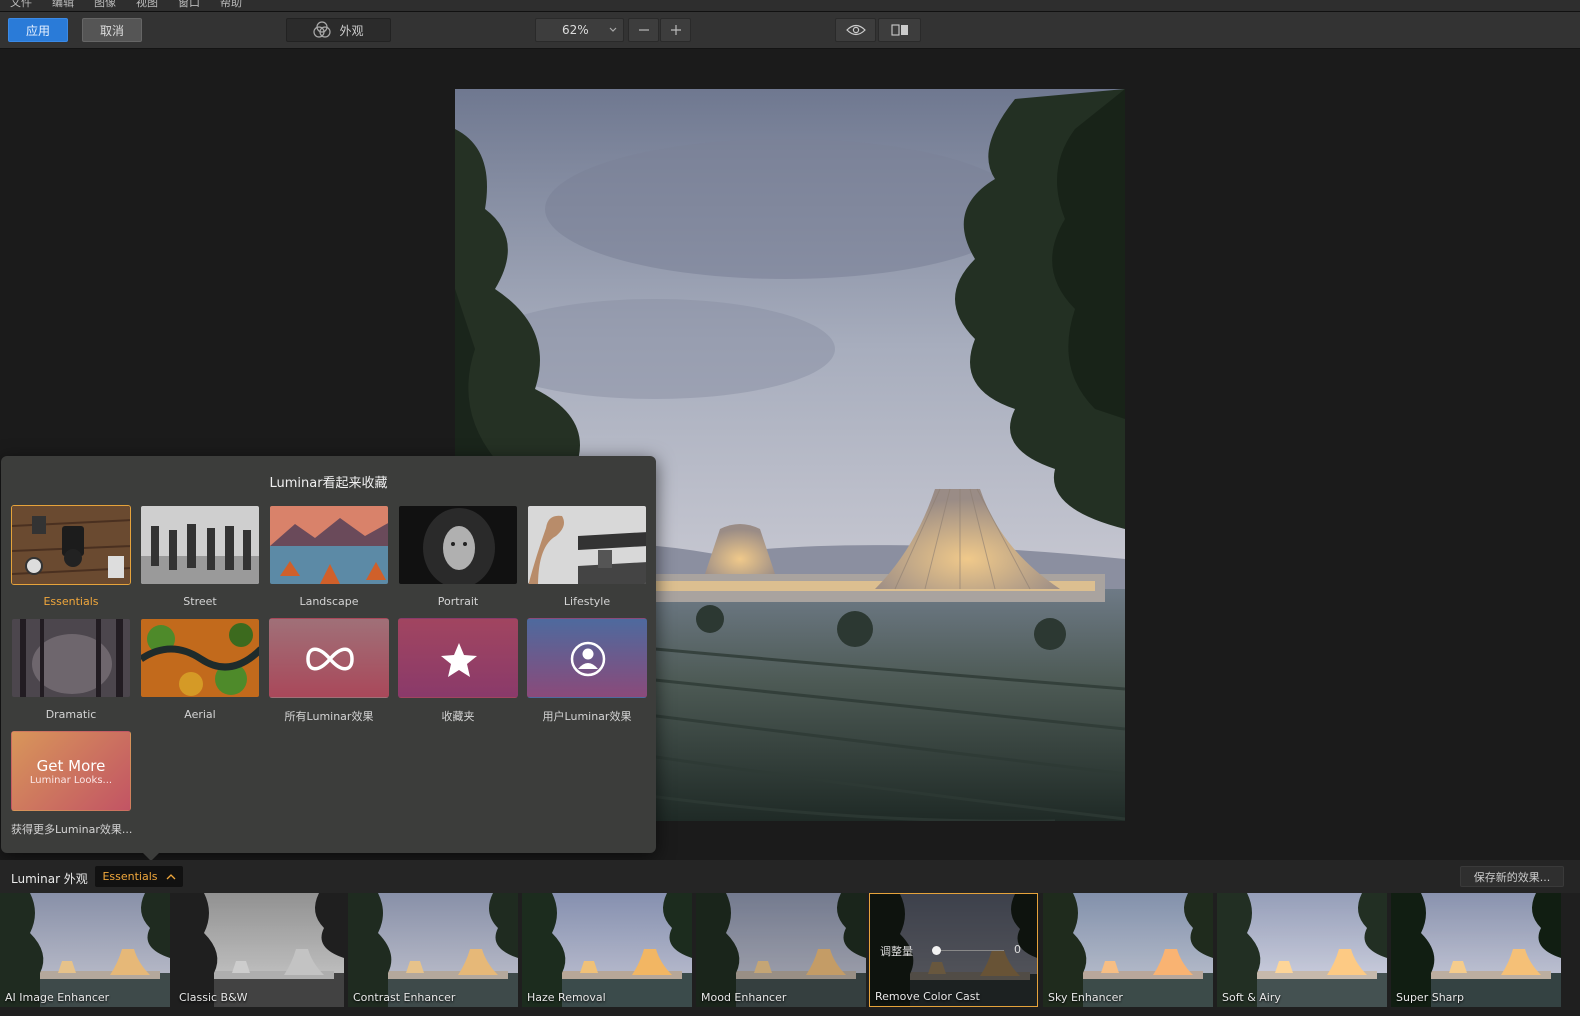 The width and height of the screenshot is (1580, 1016). What do you see at coordinates (85, 950) in the screenshot?
I see `look-ai-image-enhancer: AI Image Enhancer` at bounding box center [85, 950].